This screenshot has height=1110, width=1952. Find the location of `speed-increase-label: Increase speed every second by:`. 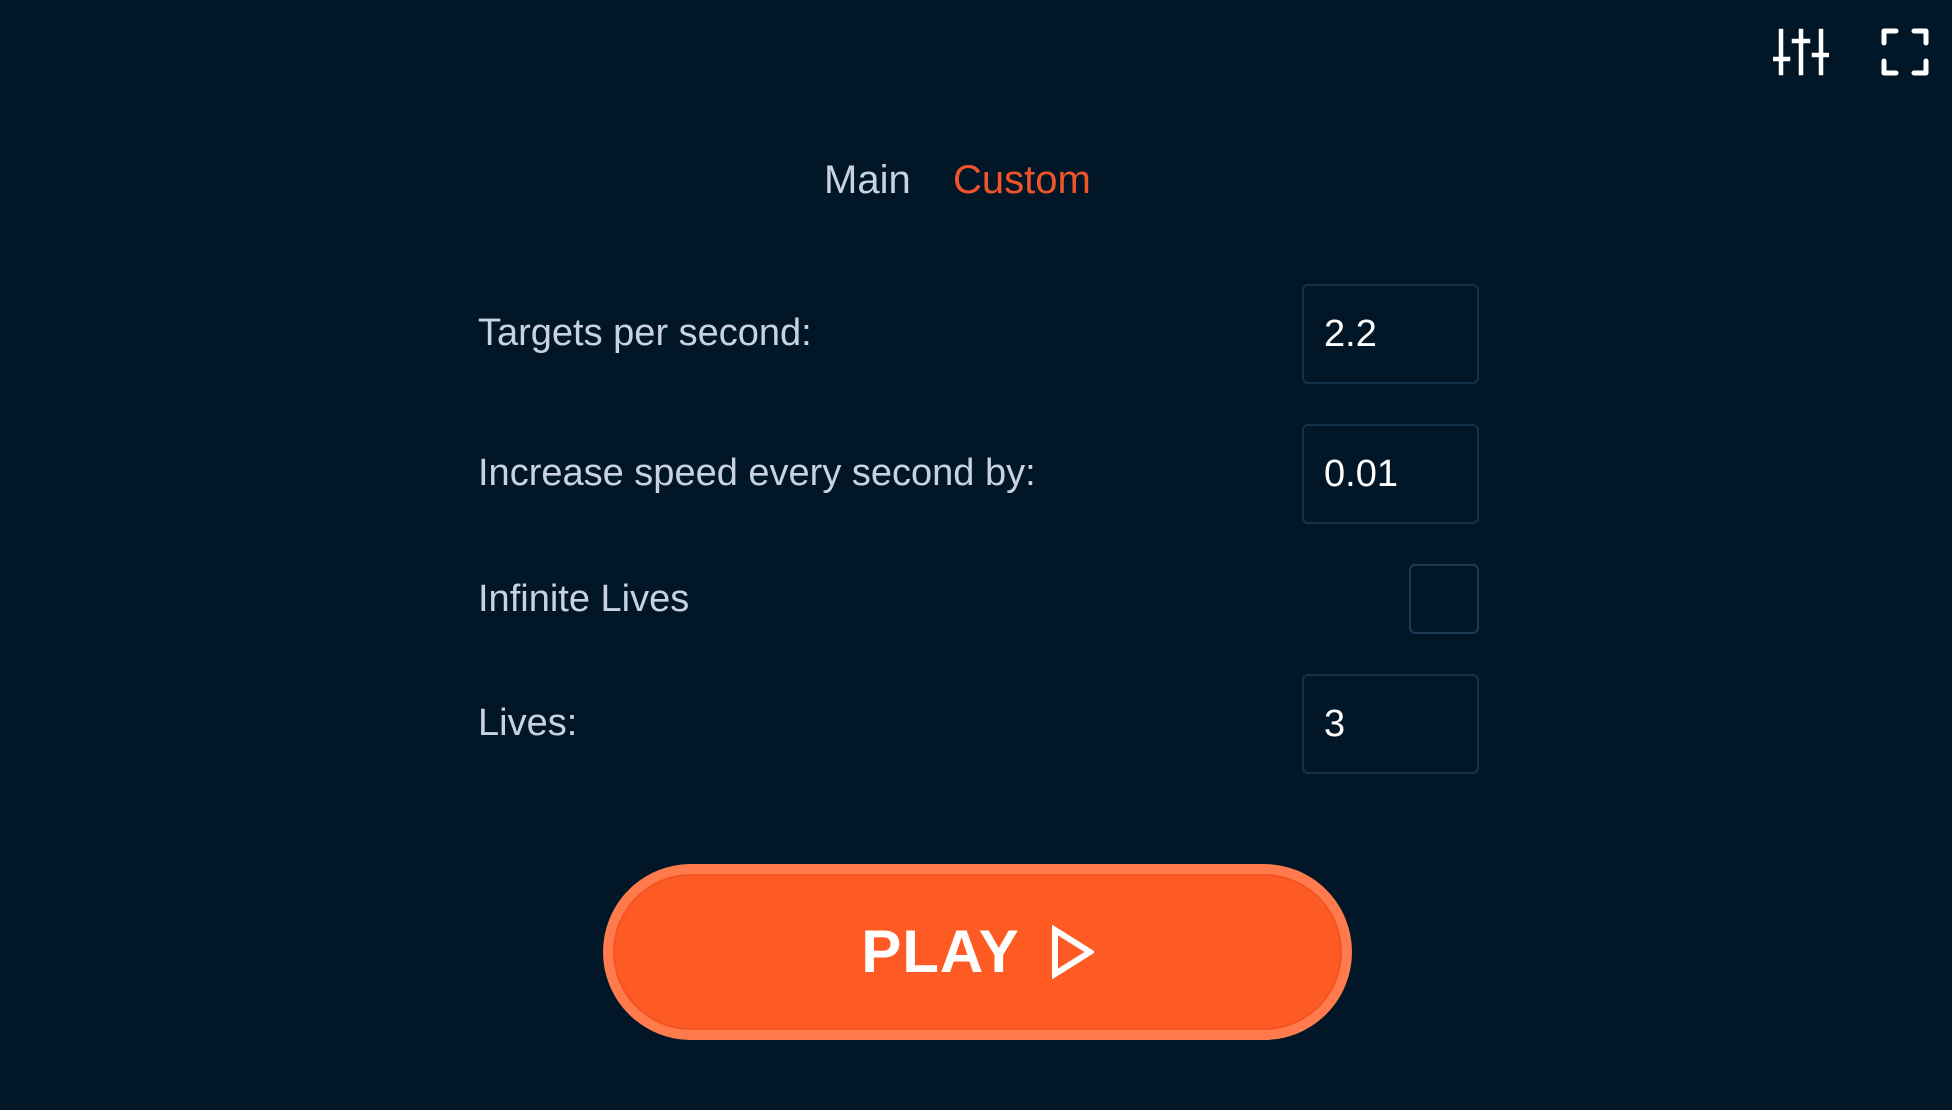

speed-increase-label: Increase speed every second by: is located at coordinates (757, 473).